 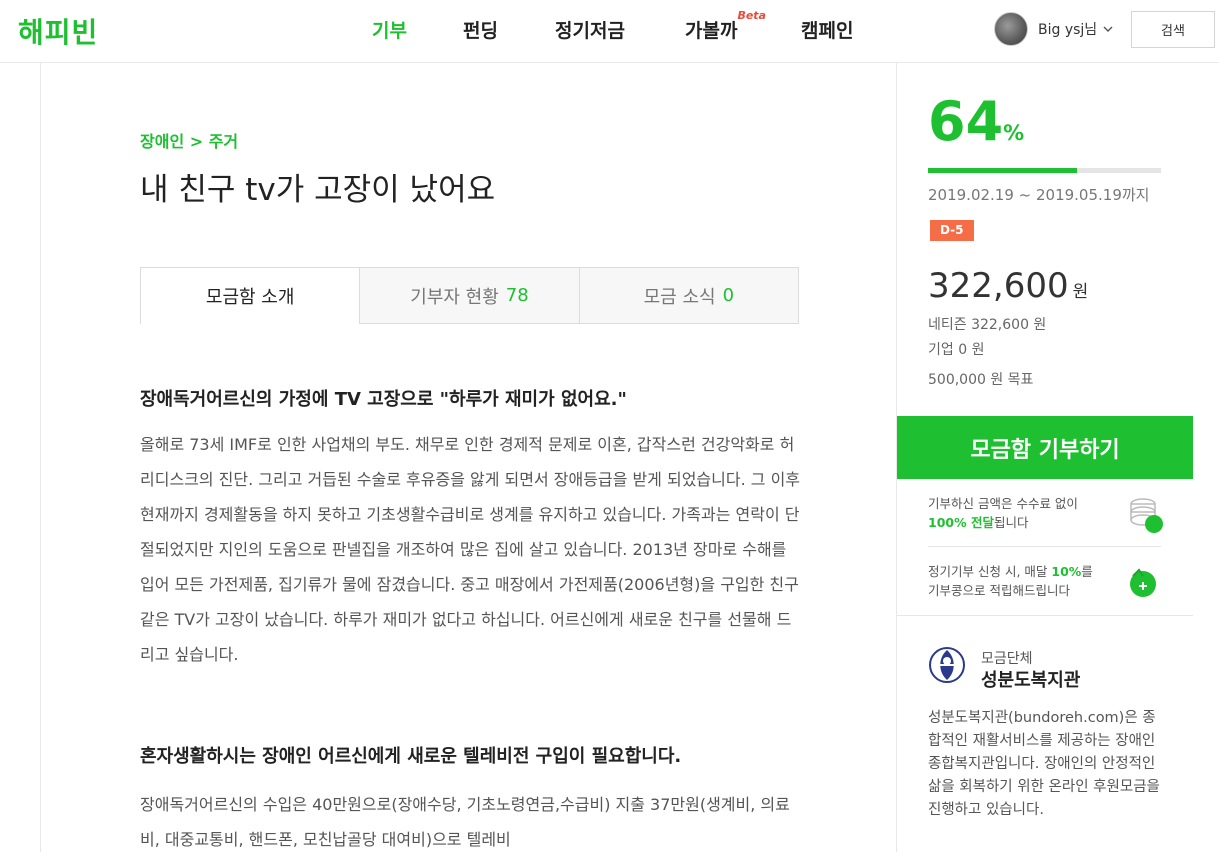 What do you see at coordinates (961, 522) in the screenshot?
I see `fee-notice-highlight: 100% 전달` at bounding box center [961, 522].